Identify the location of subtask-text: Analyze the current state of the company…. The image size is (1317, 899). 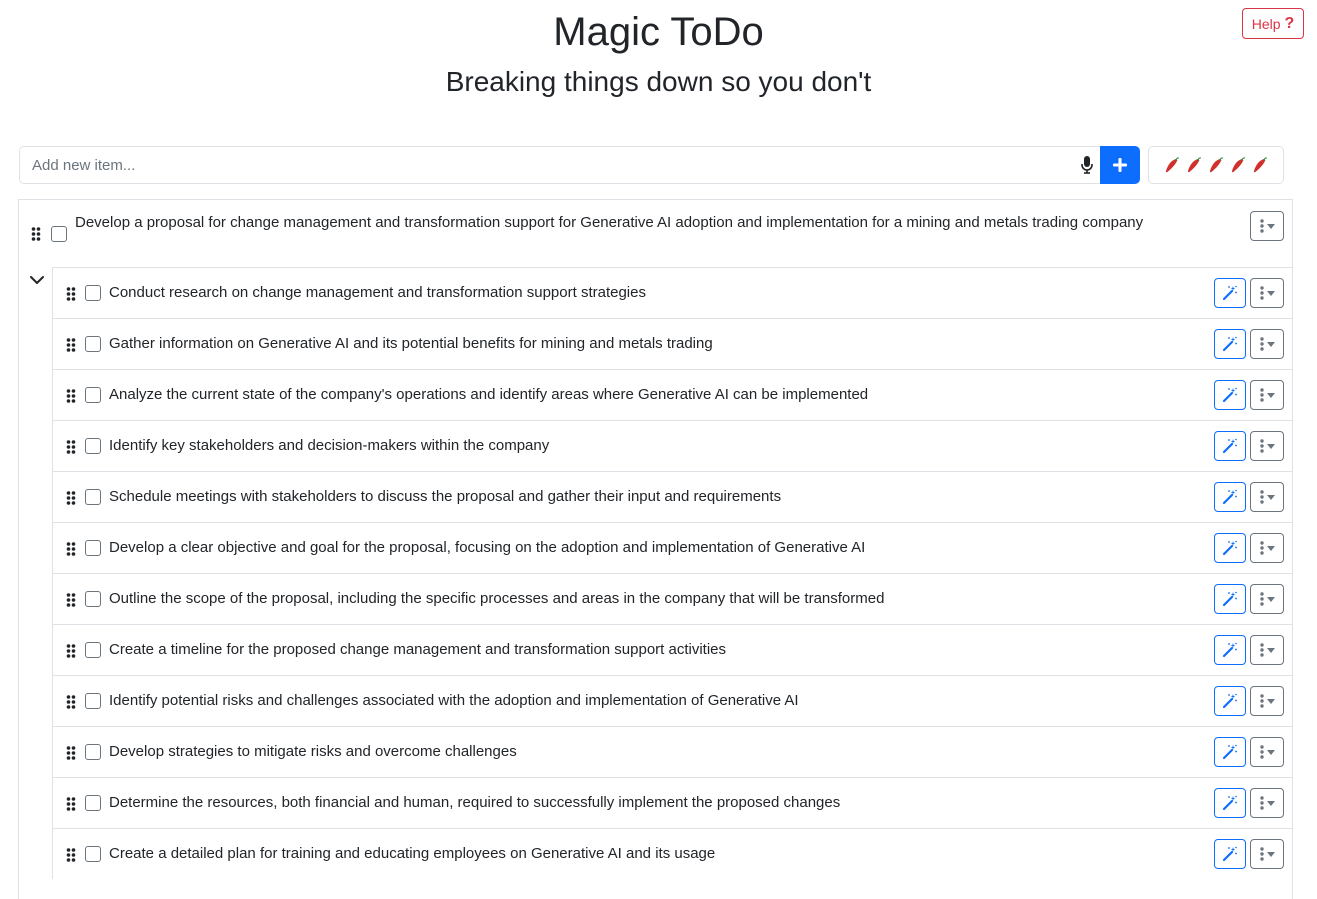
(489, 394).